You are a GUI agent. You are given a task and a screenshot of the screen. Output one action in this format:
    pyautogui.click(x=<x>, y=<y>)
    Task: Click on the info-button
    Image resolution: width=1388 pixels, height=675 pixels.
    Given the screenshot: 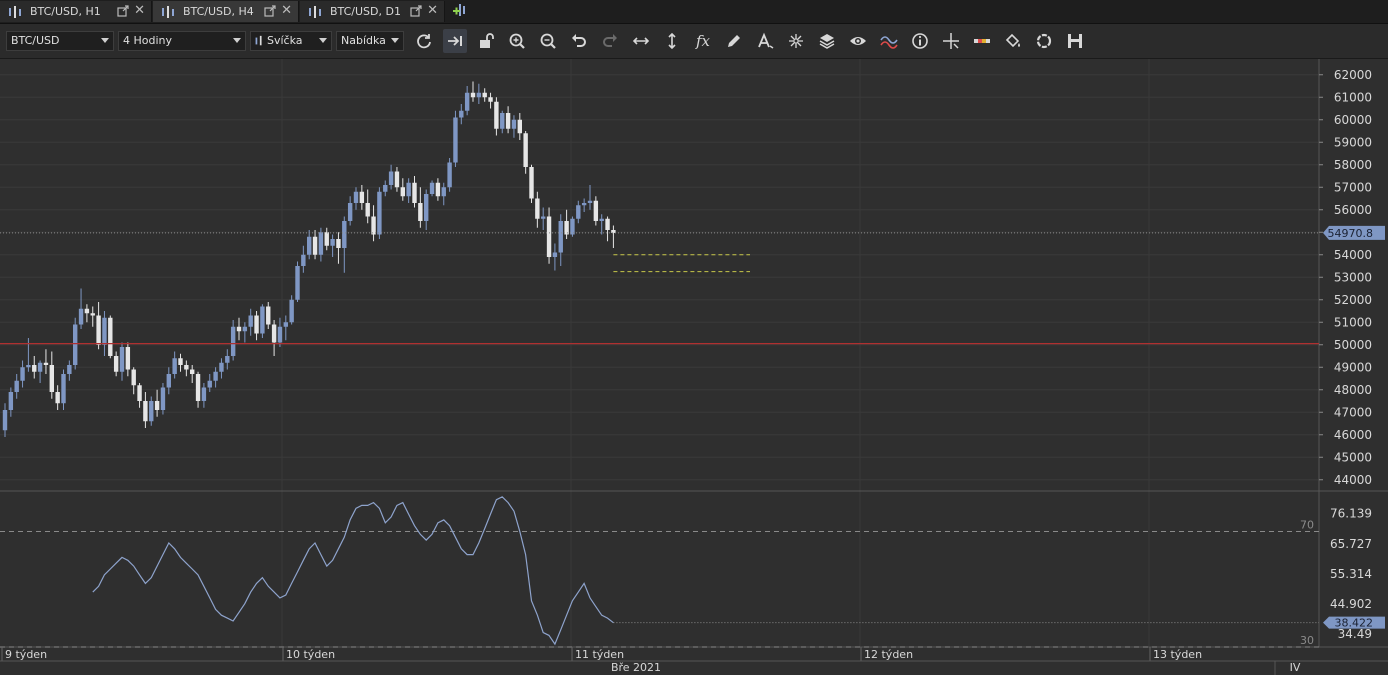 What is the action you would take?
    pyautogui.click(x=920, y=41)
    